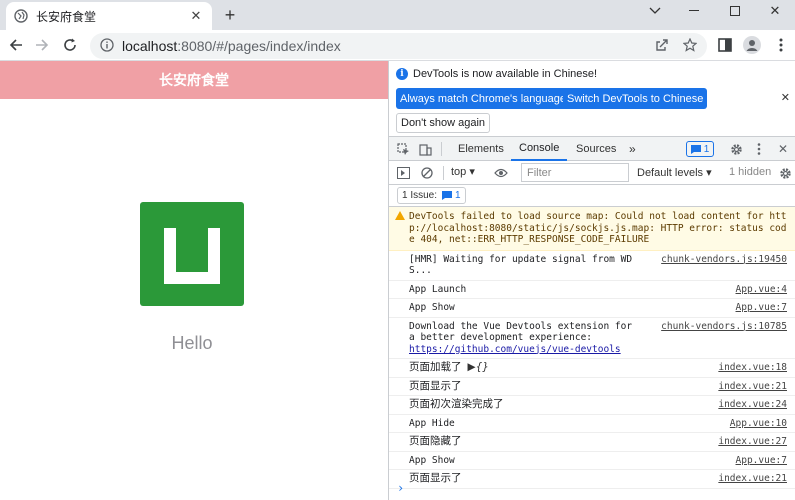  What do you see at coordinates (690, 45) in the screenshot?
I see `bookmark-star-icon` at bounding box center [690, 45].